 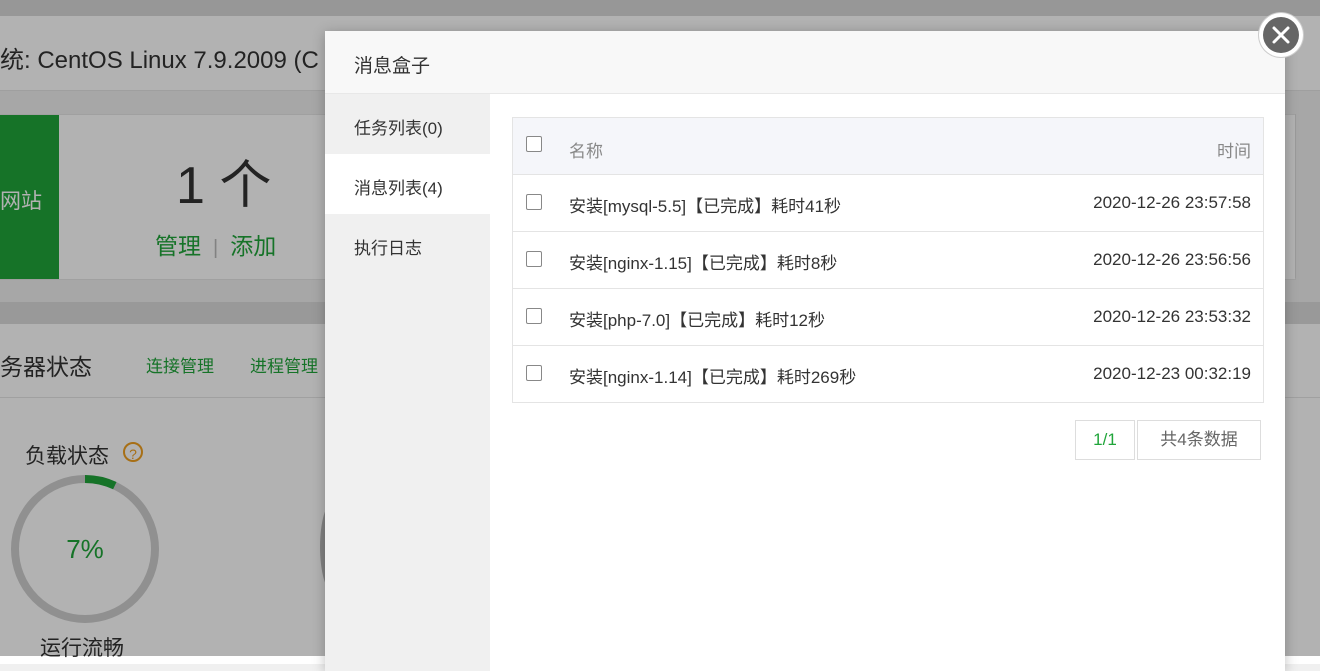 I want to click on tab-message-list: 消息列表(4), so click(x=407, y=184).